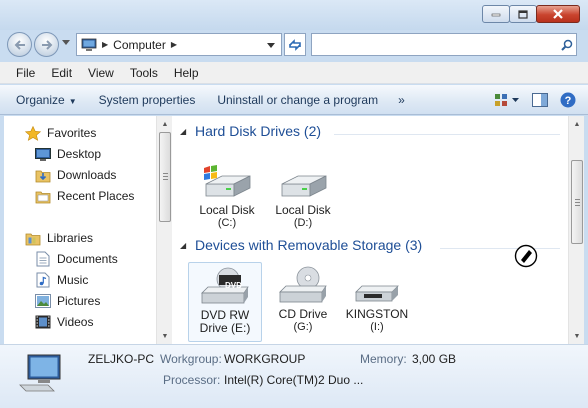  I want to click on breadcrumb-computer: Computer, so click(139, 45).